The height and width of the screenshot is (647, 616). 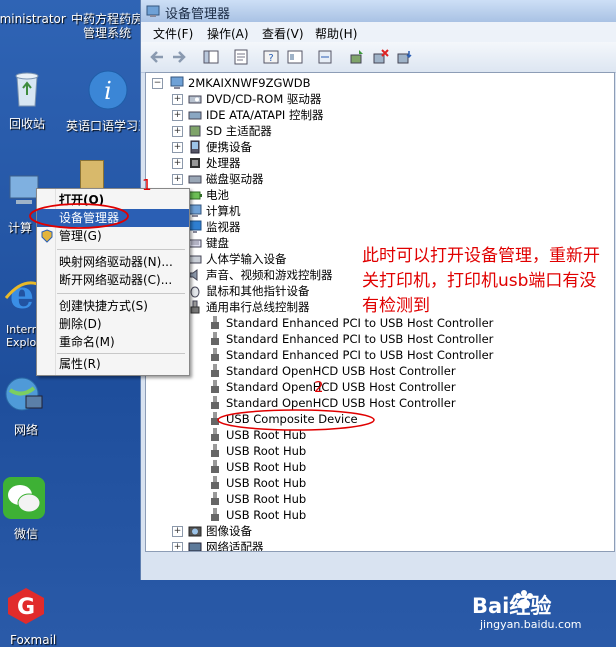 What do you see at coordinates (264, 99) in the screenshot?
I see `tree-category-label: DVD/CD-ROM 驱动器` at bounding box center [264, 99].